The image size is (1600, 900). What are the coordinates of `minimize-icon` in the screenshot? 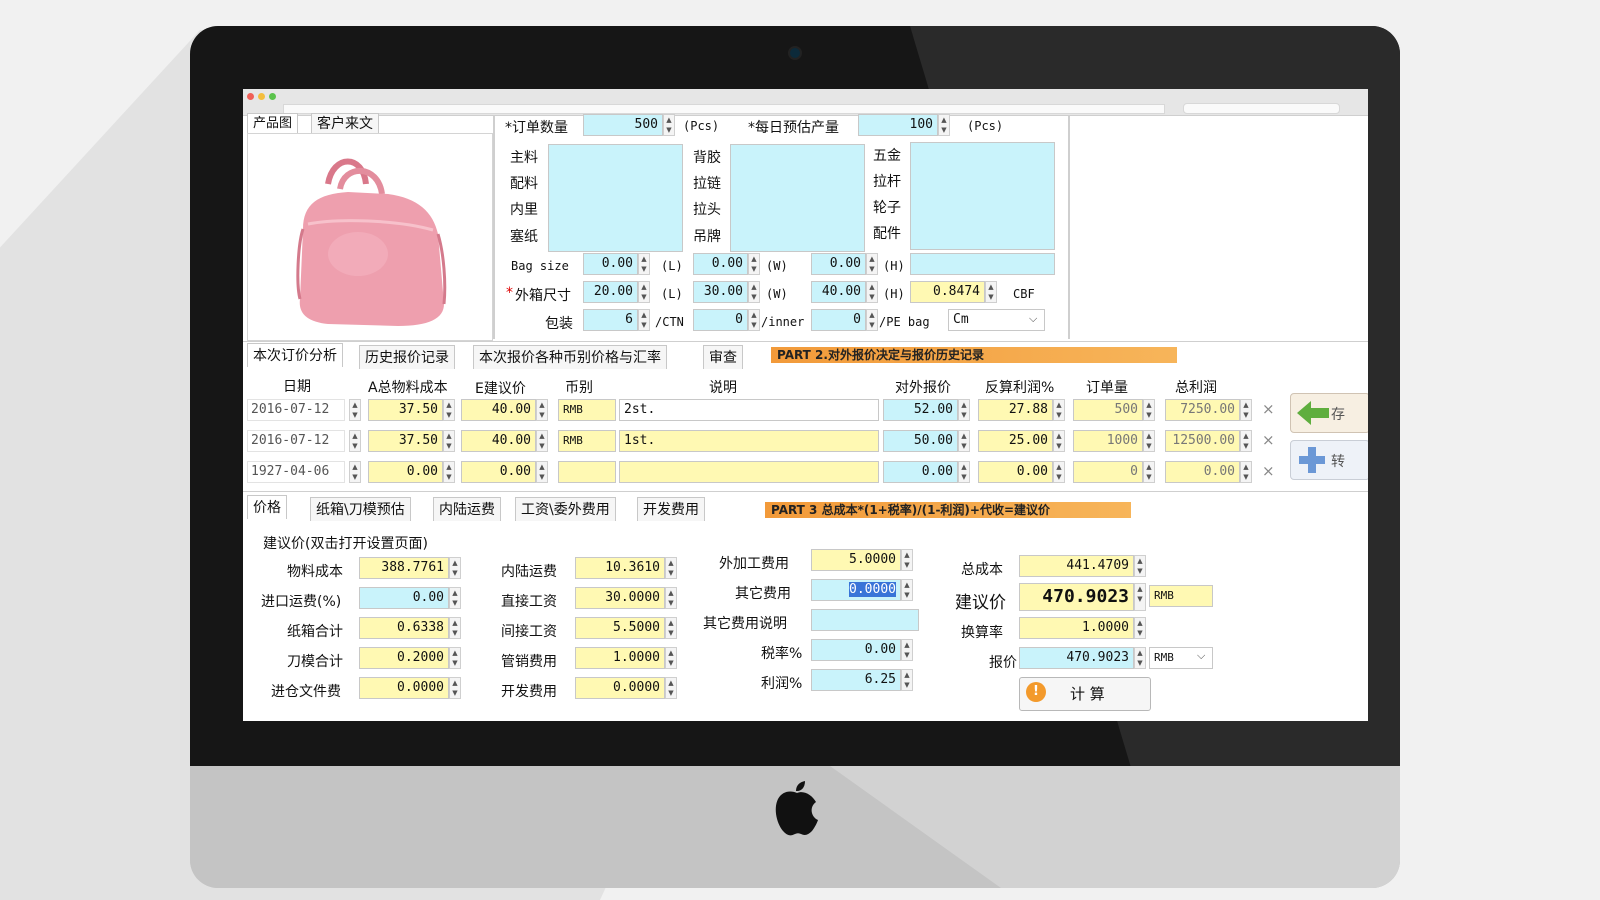 It's located at (261, 96).